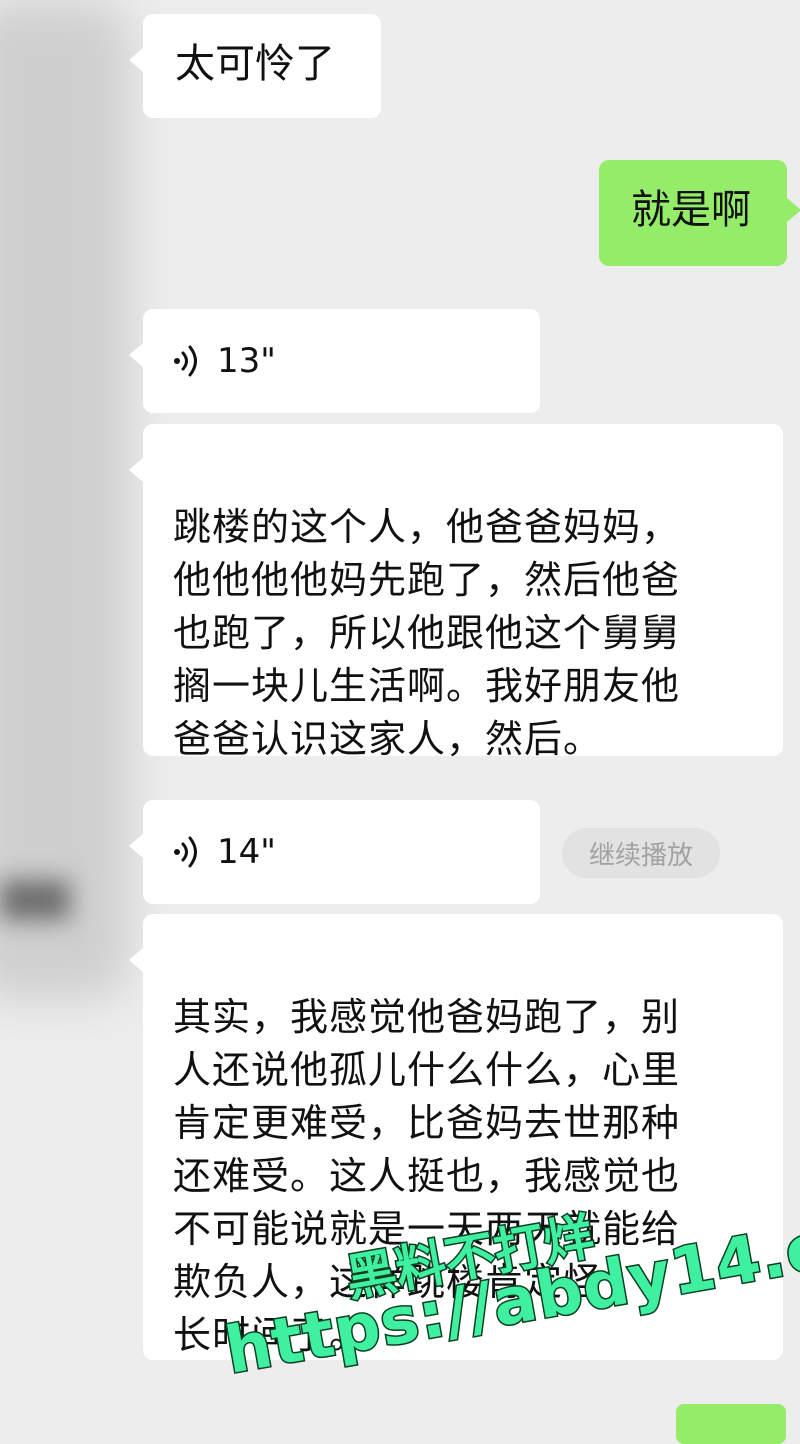  Describe the element at coordinates (334, 361) in the screenshot. I see `voice-message: 13"` at that location.